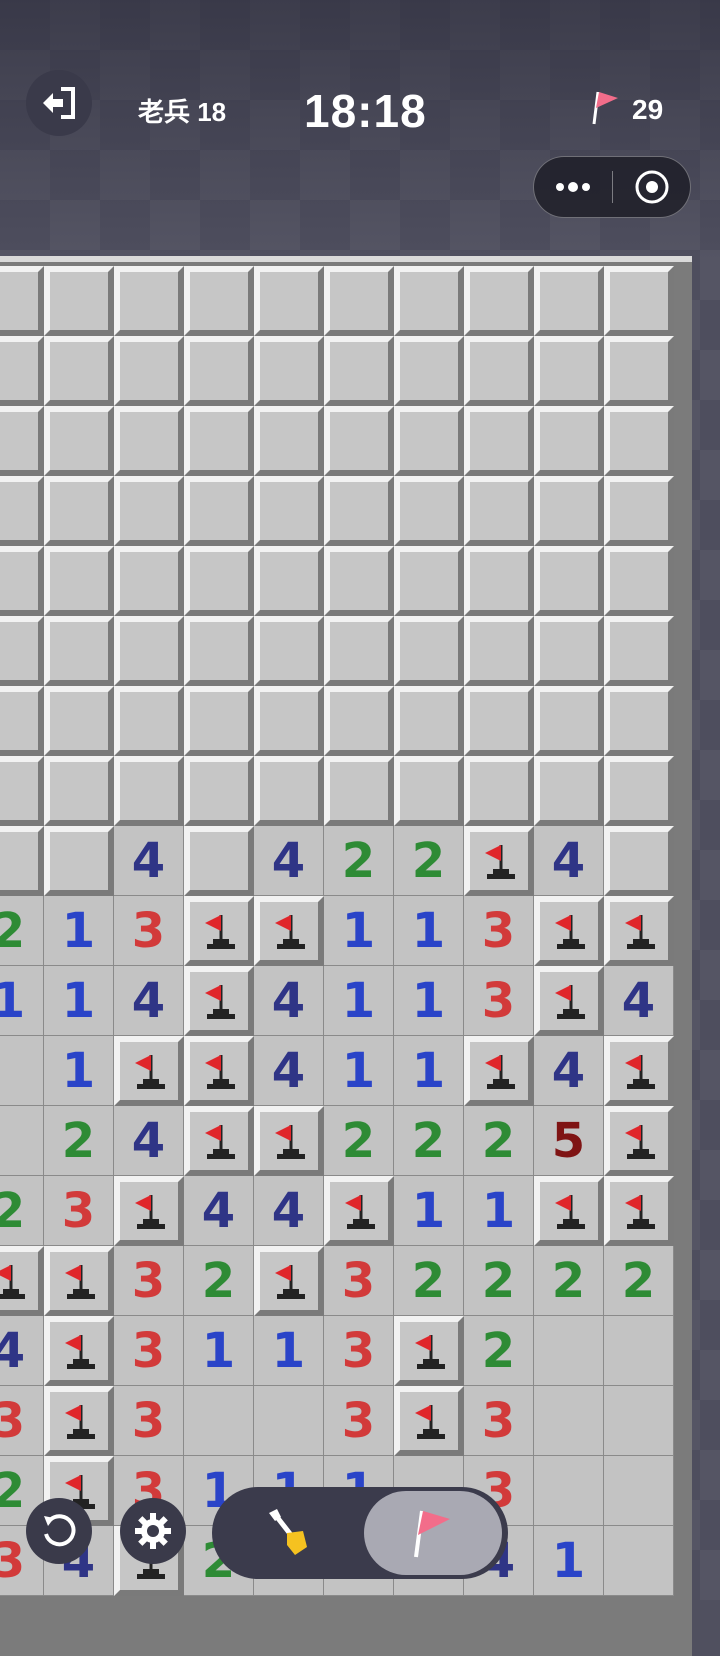 The width and height of the screenshot is (720, 1656). What do you see at coordinates (652, 187) in the screenshot?
I see `close-button` at bounding box center [652, 187].